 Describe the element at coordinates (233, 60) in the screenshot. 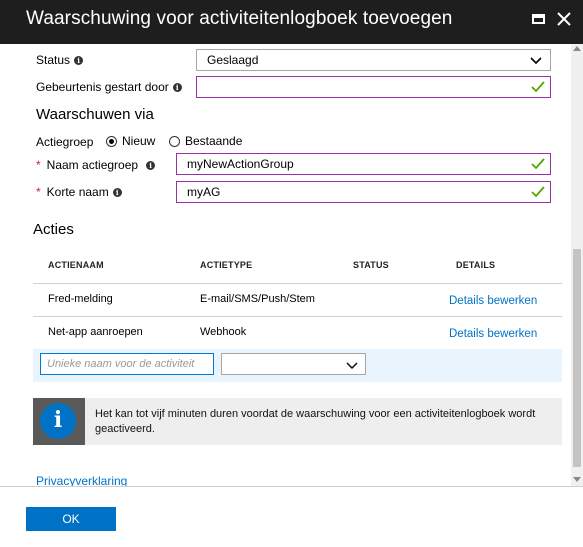

I see `status-value: Geslaagd` at that location.